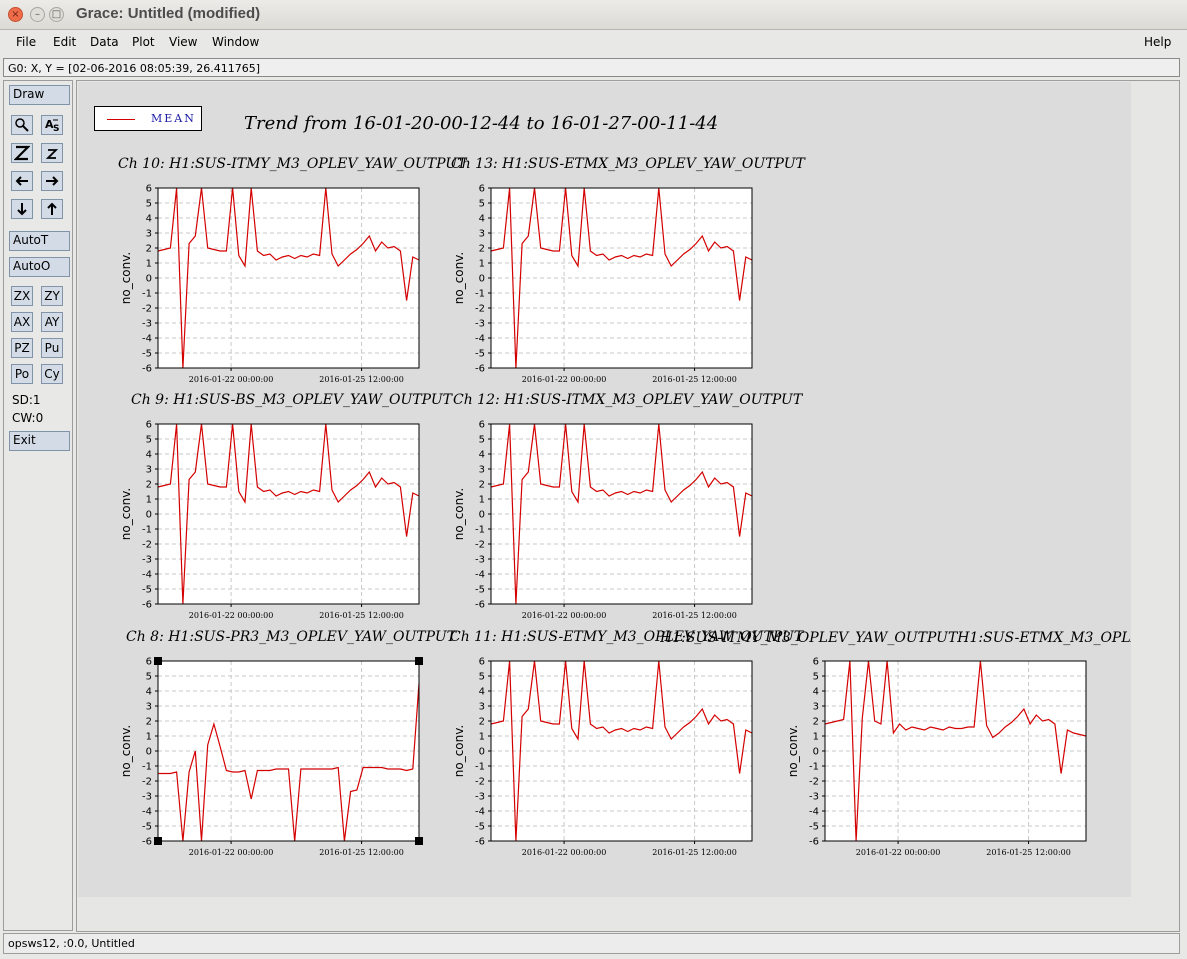 The width and height of the screenshot is (1187, 959). I want to click on legend-line, so click(121, 119).